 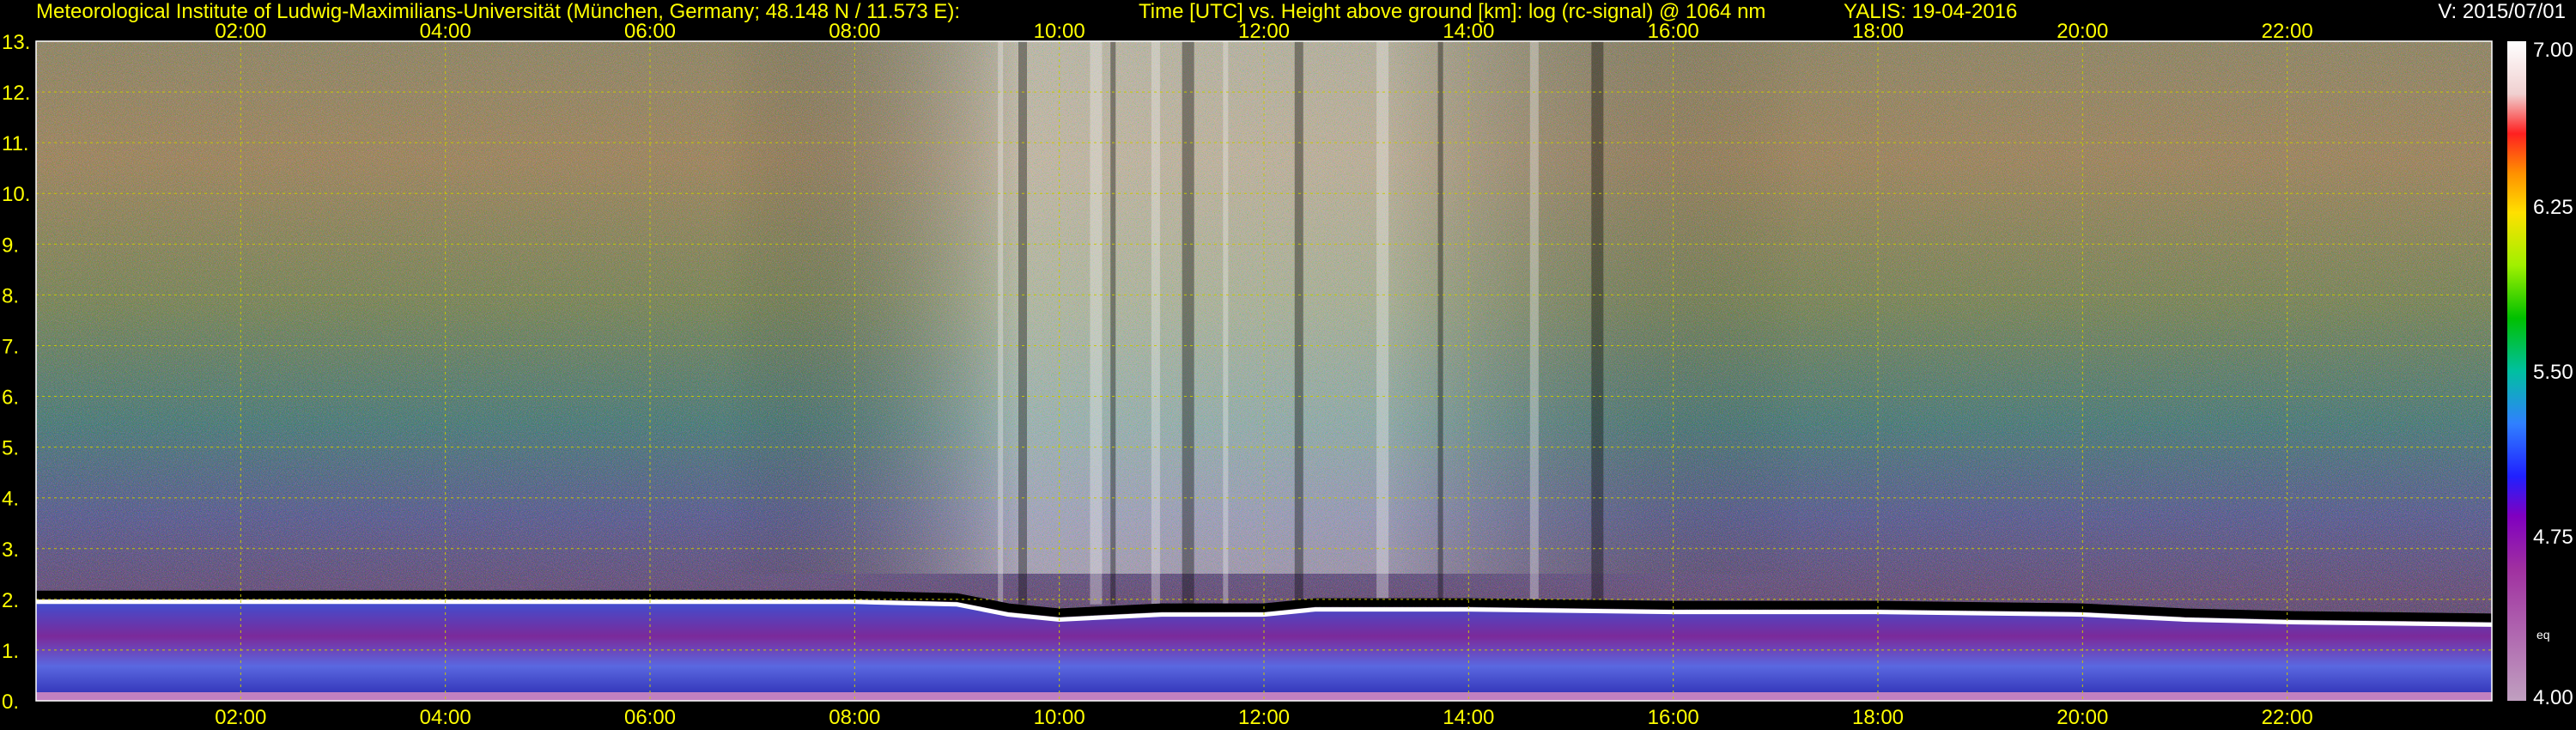 I want to click on x-tick-label-bottom: 22:00, so click(x=2287, y=717).